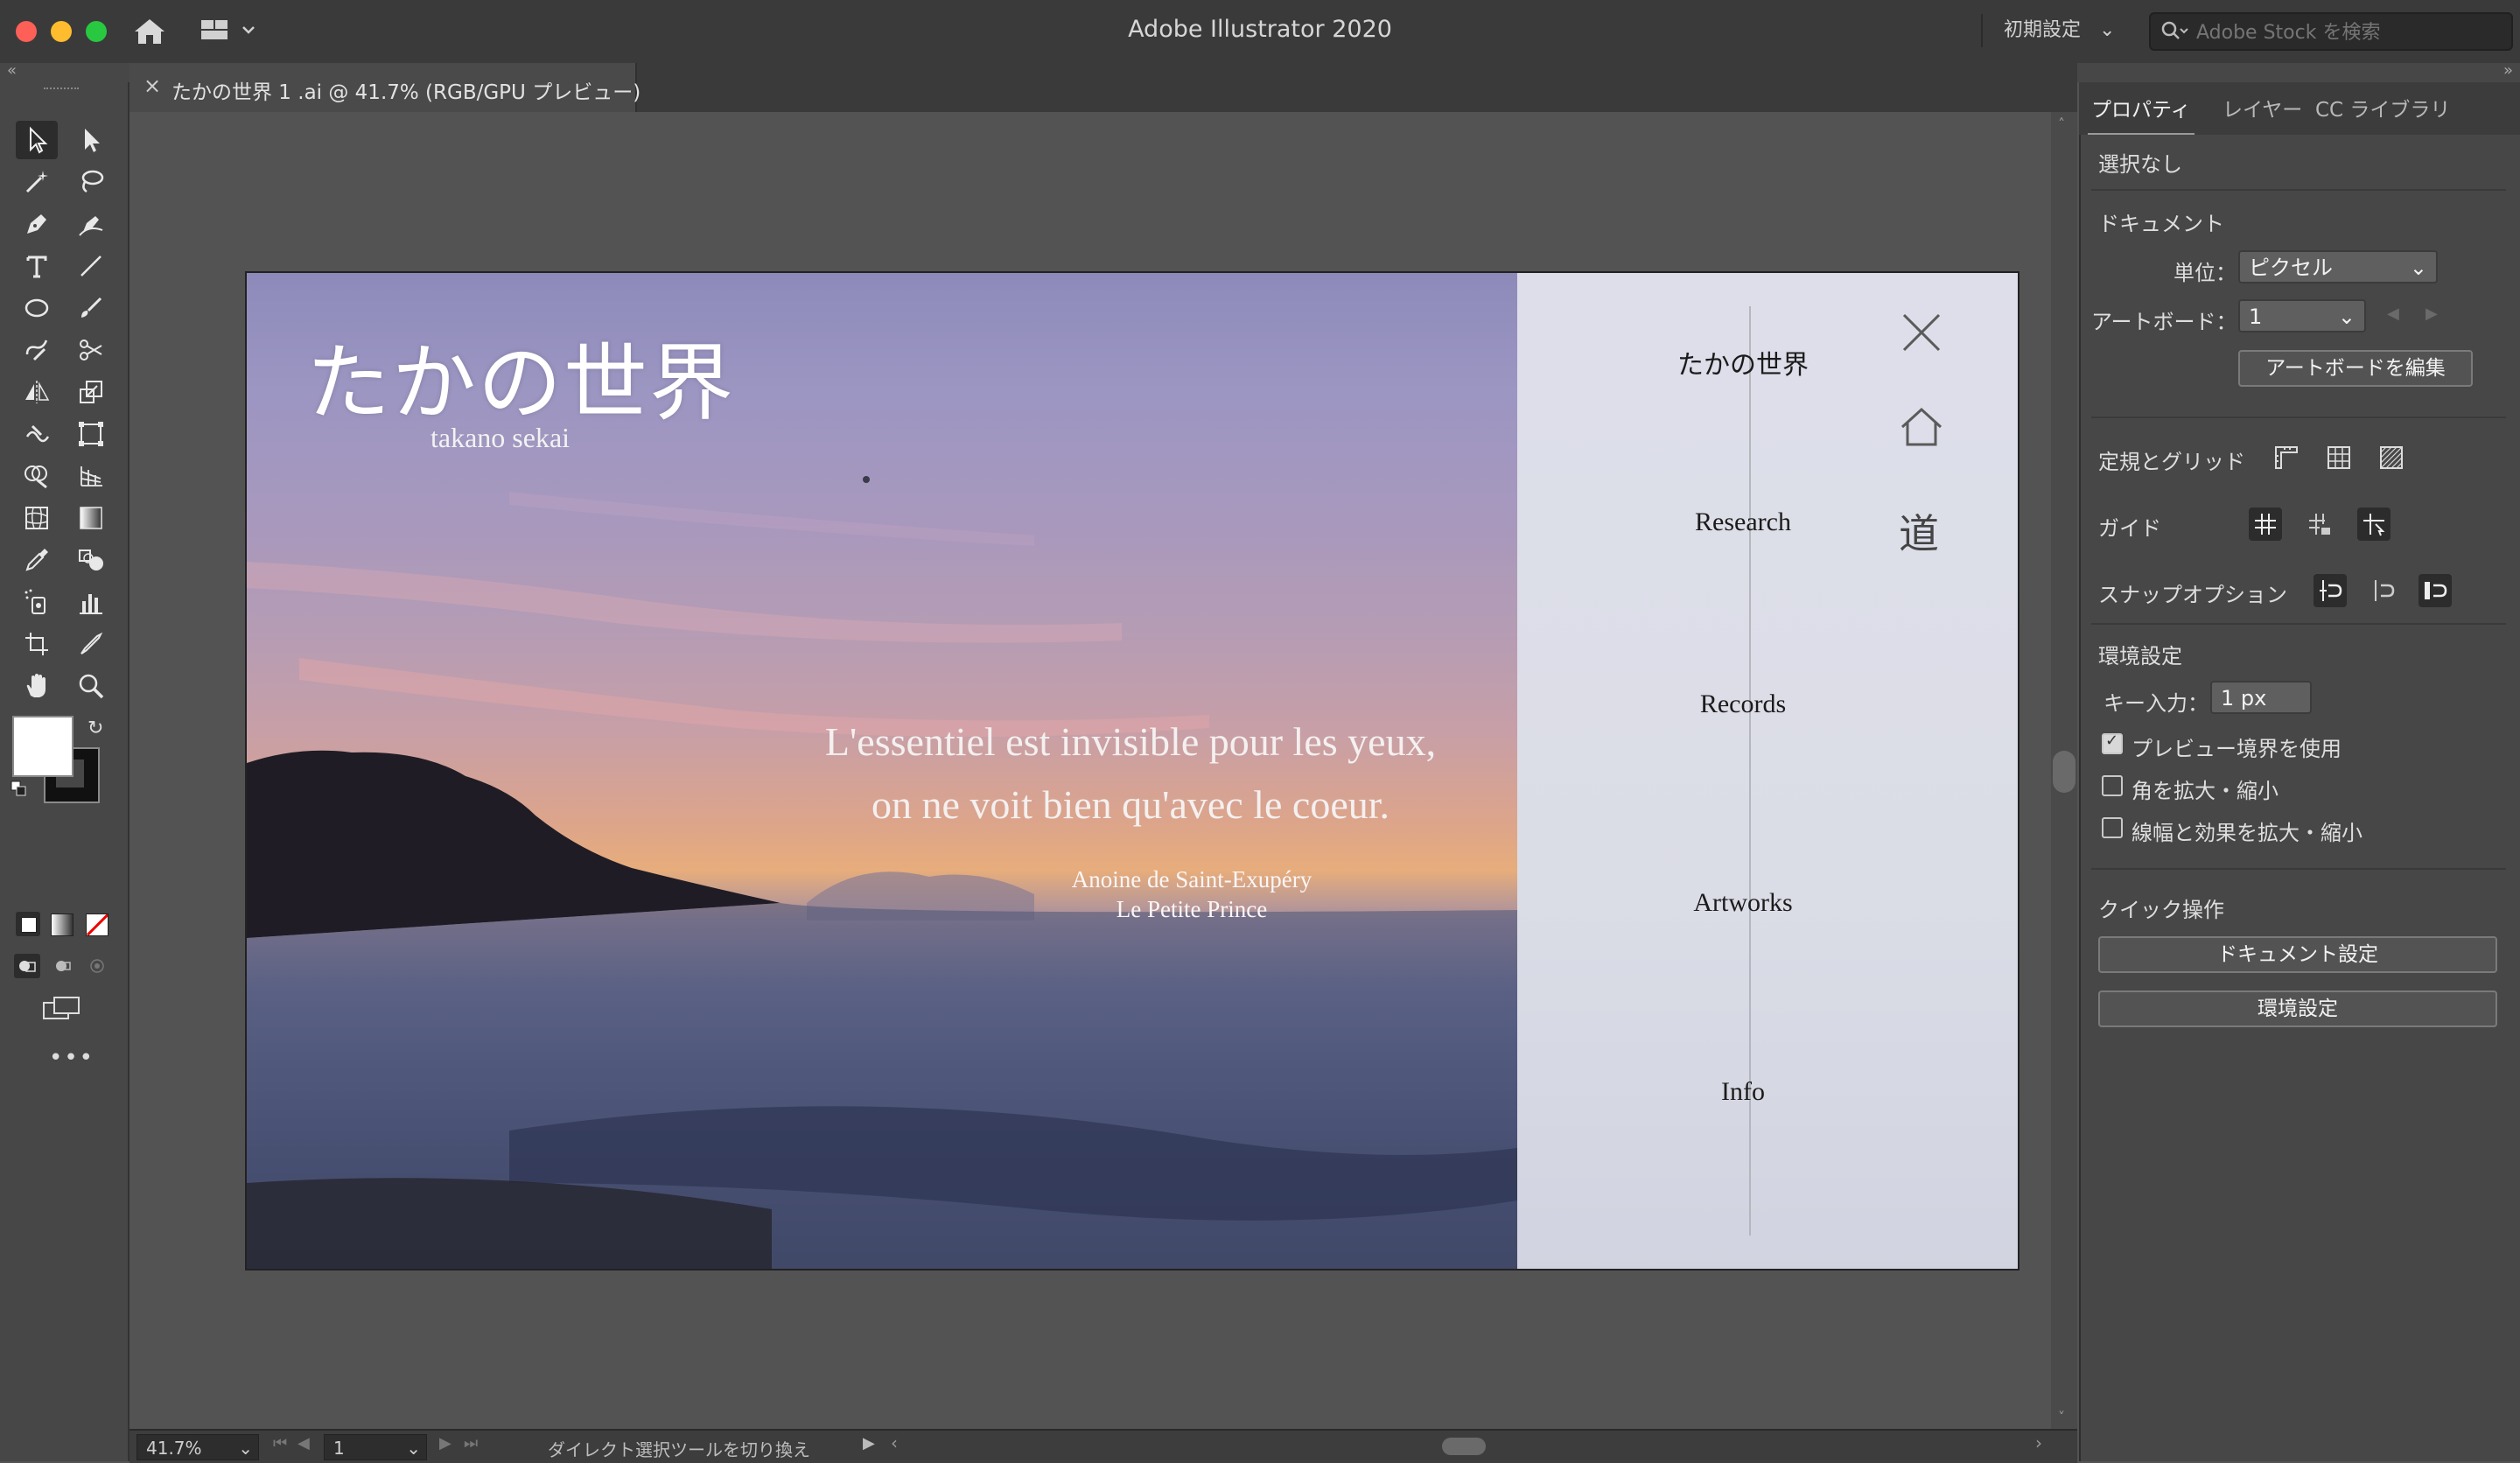  I want to click on document-setup-button: ドキュメント設定, so click(2297, 954).